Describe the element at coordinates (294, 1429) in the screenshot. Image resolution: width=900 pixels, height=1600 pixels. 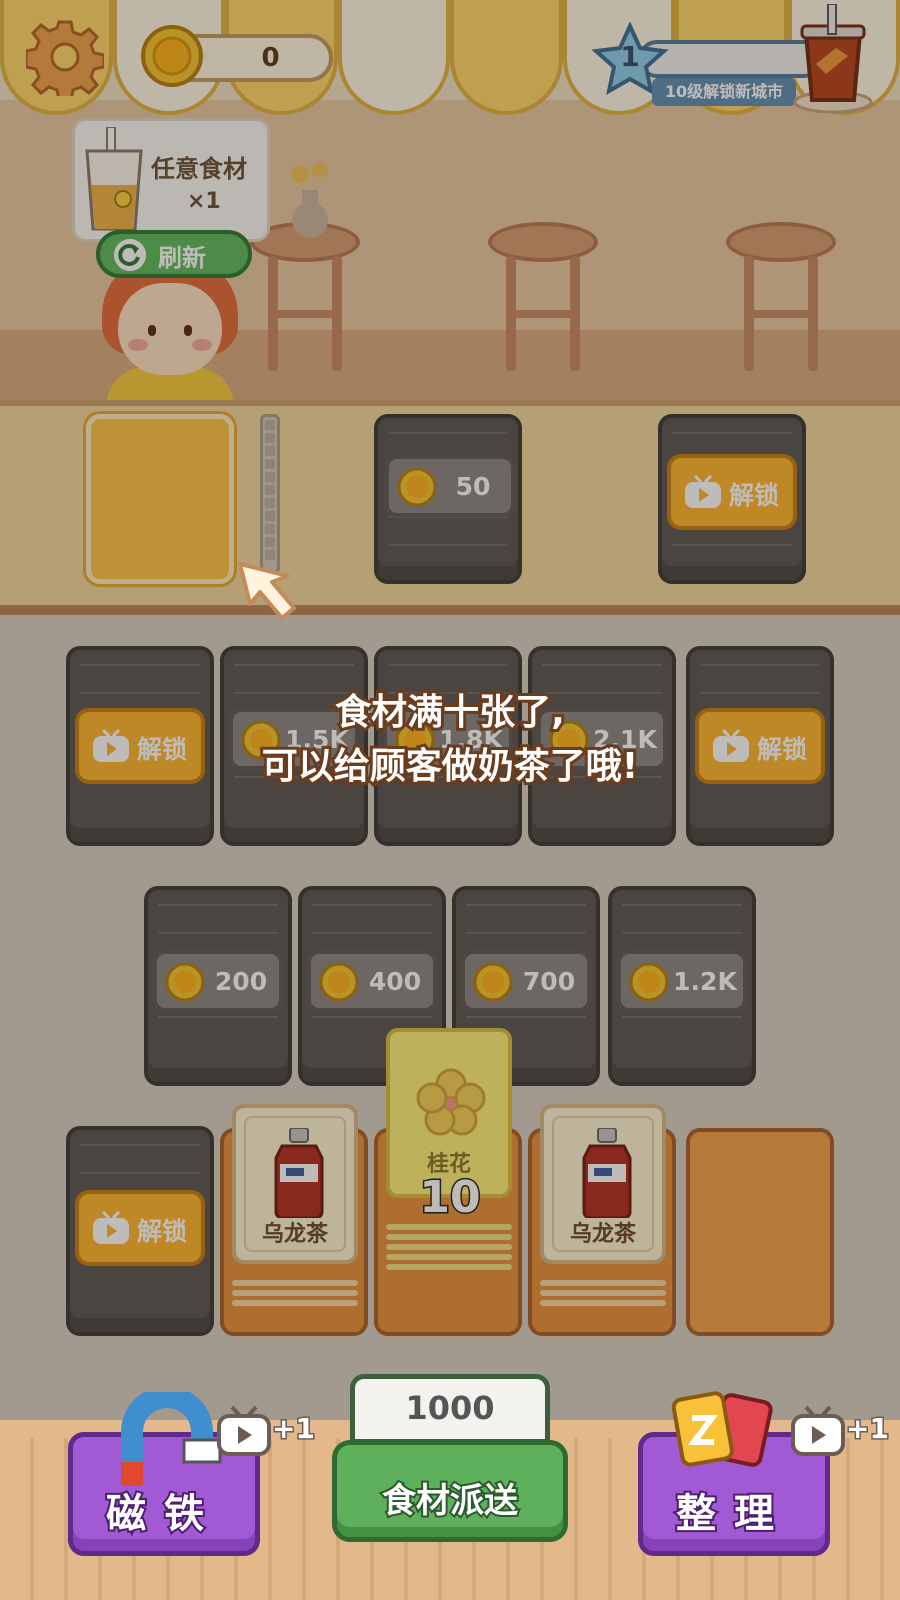
I see `magnet-bonus-count: +1` at that location.